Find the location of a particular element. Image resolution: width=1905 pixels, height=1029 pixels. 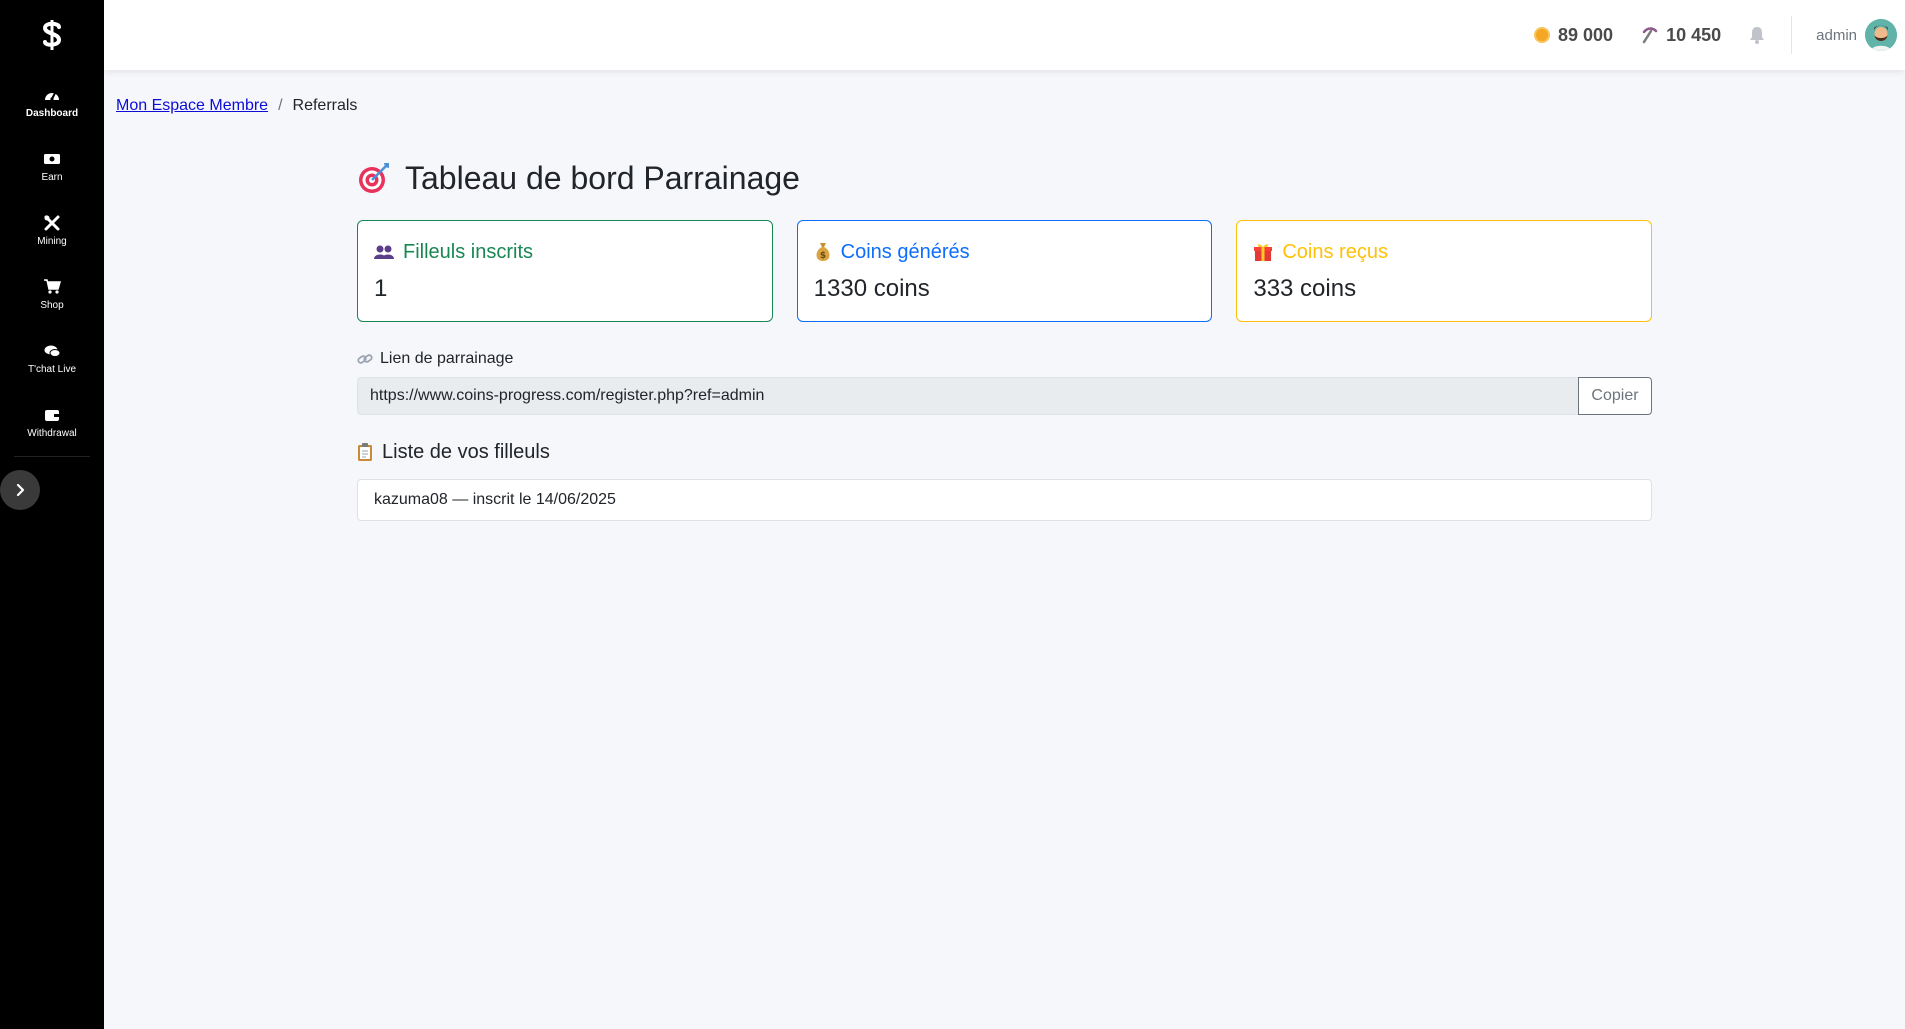

bell-icon is located at coordinates (1757, 35).